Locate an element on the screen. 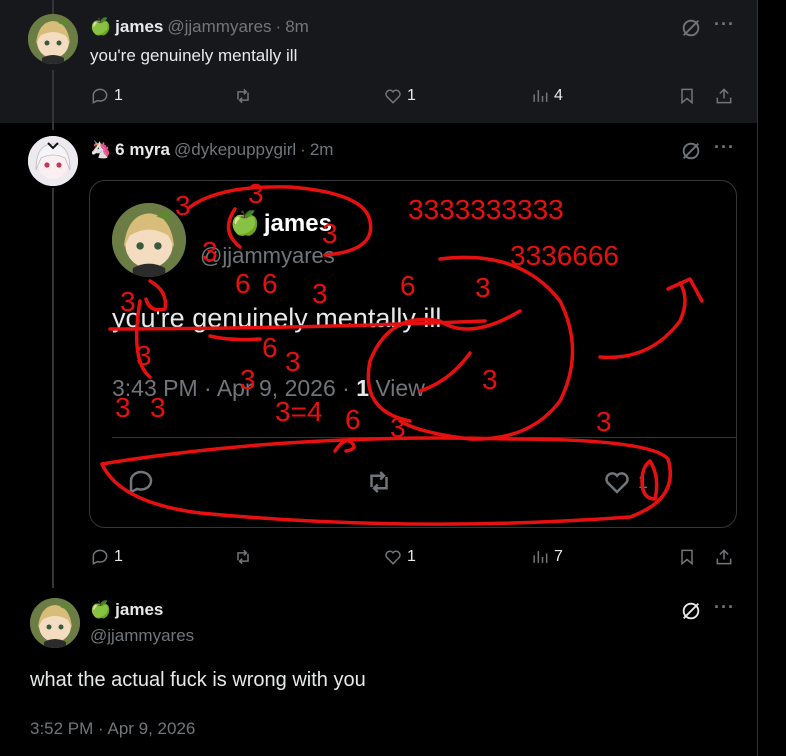 The image size is (786, 756). tweet-text: what the actual fuck is wrong with you is located at coordinates (198, 680).